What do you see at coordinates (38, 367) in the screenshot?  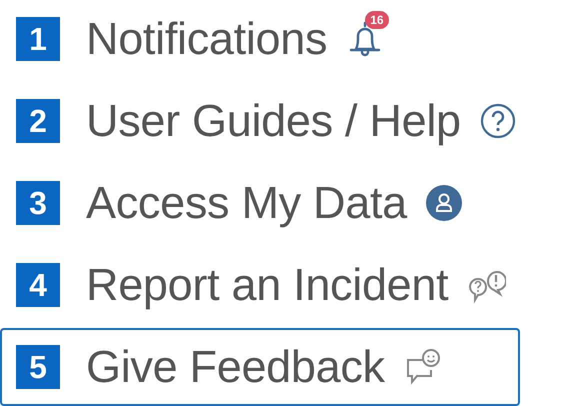 I see `number-label: 5` at bounding box center [38, 367].